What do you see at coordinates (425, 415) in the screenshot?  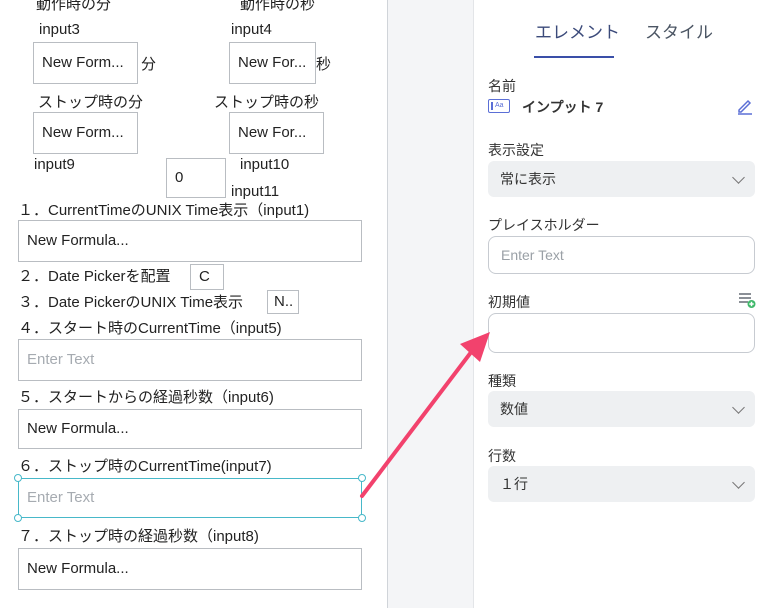 I see `annotation-arrow` at bounding box center [425, 415].